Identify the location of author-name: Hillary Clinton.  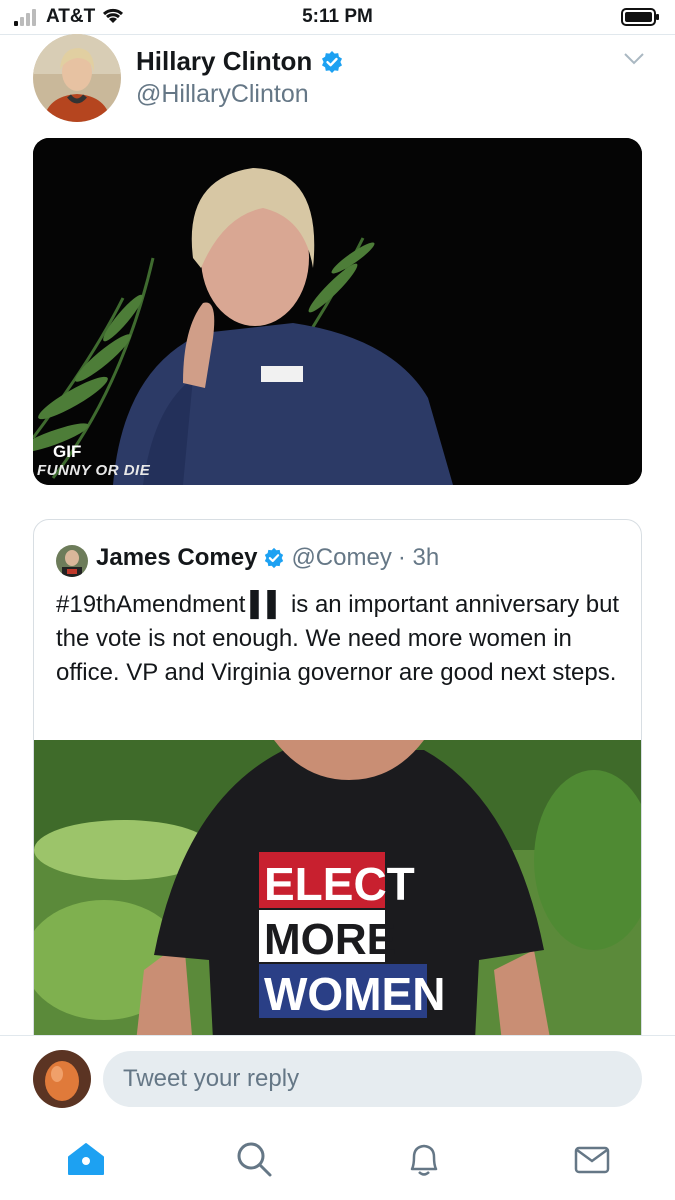
(240, 61).